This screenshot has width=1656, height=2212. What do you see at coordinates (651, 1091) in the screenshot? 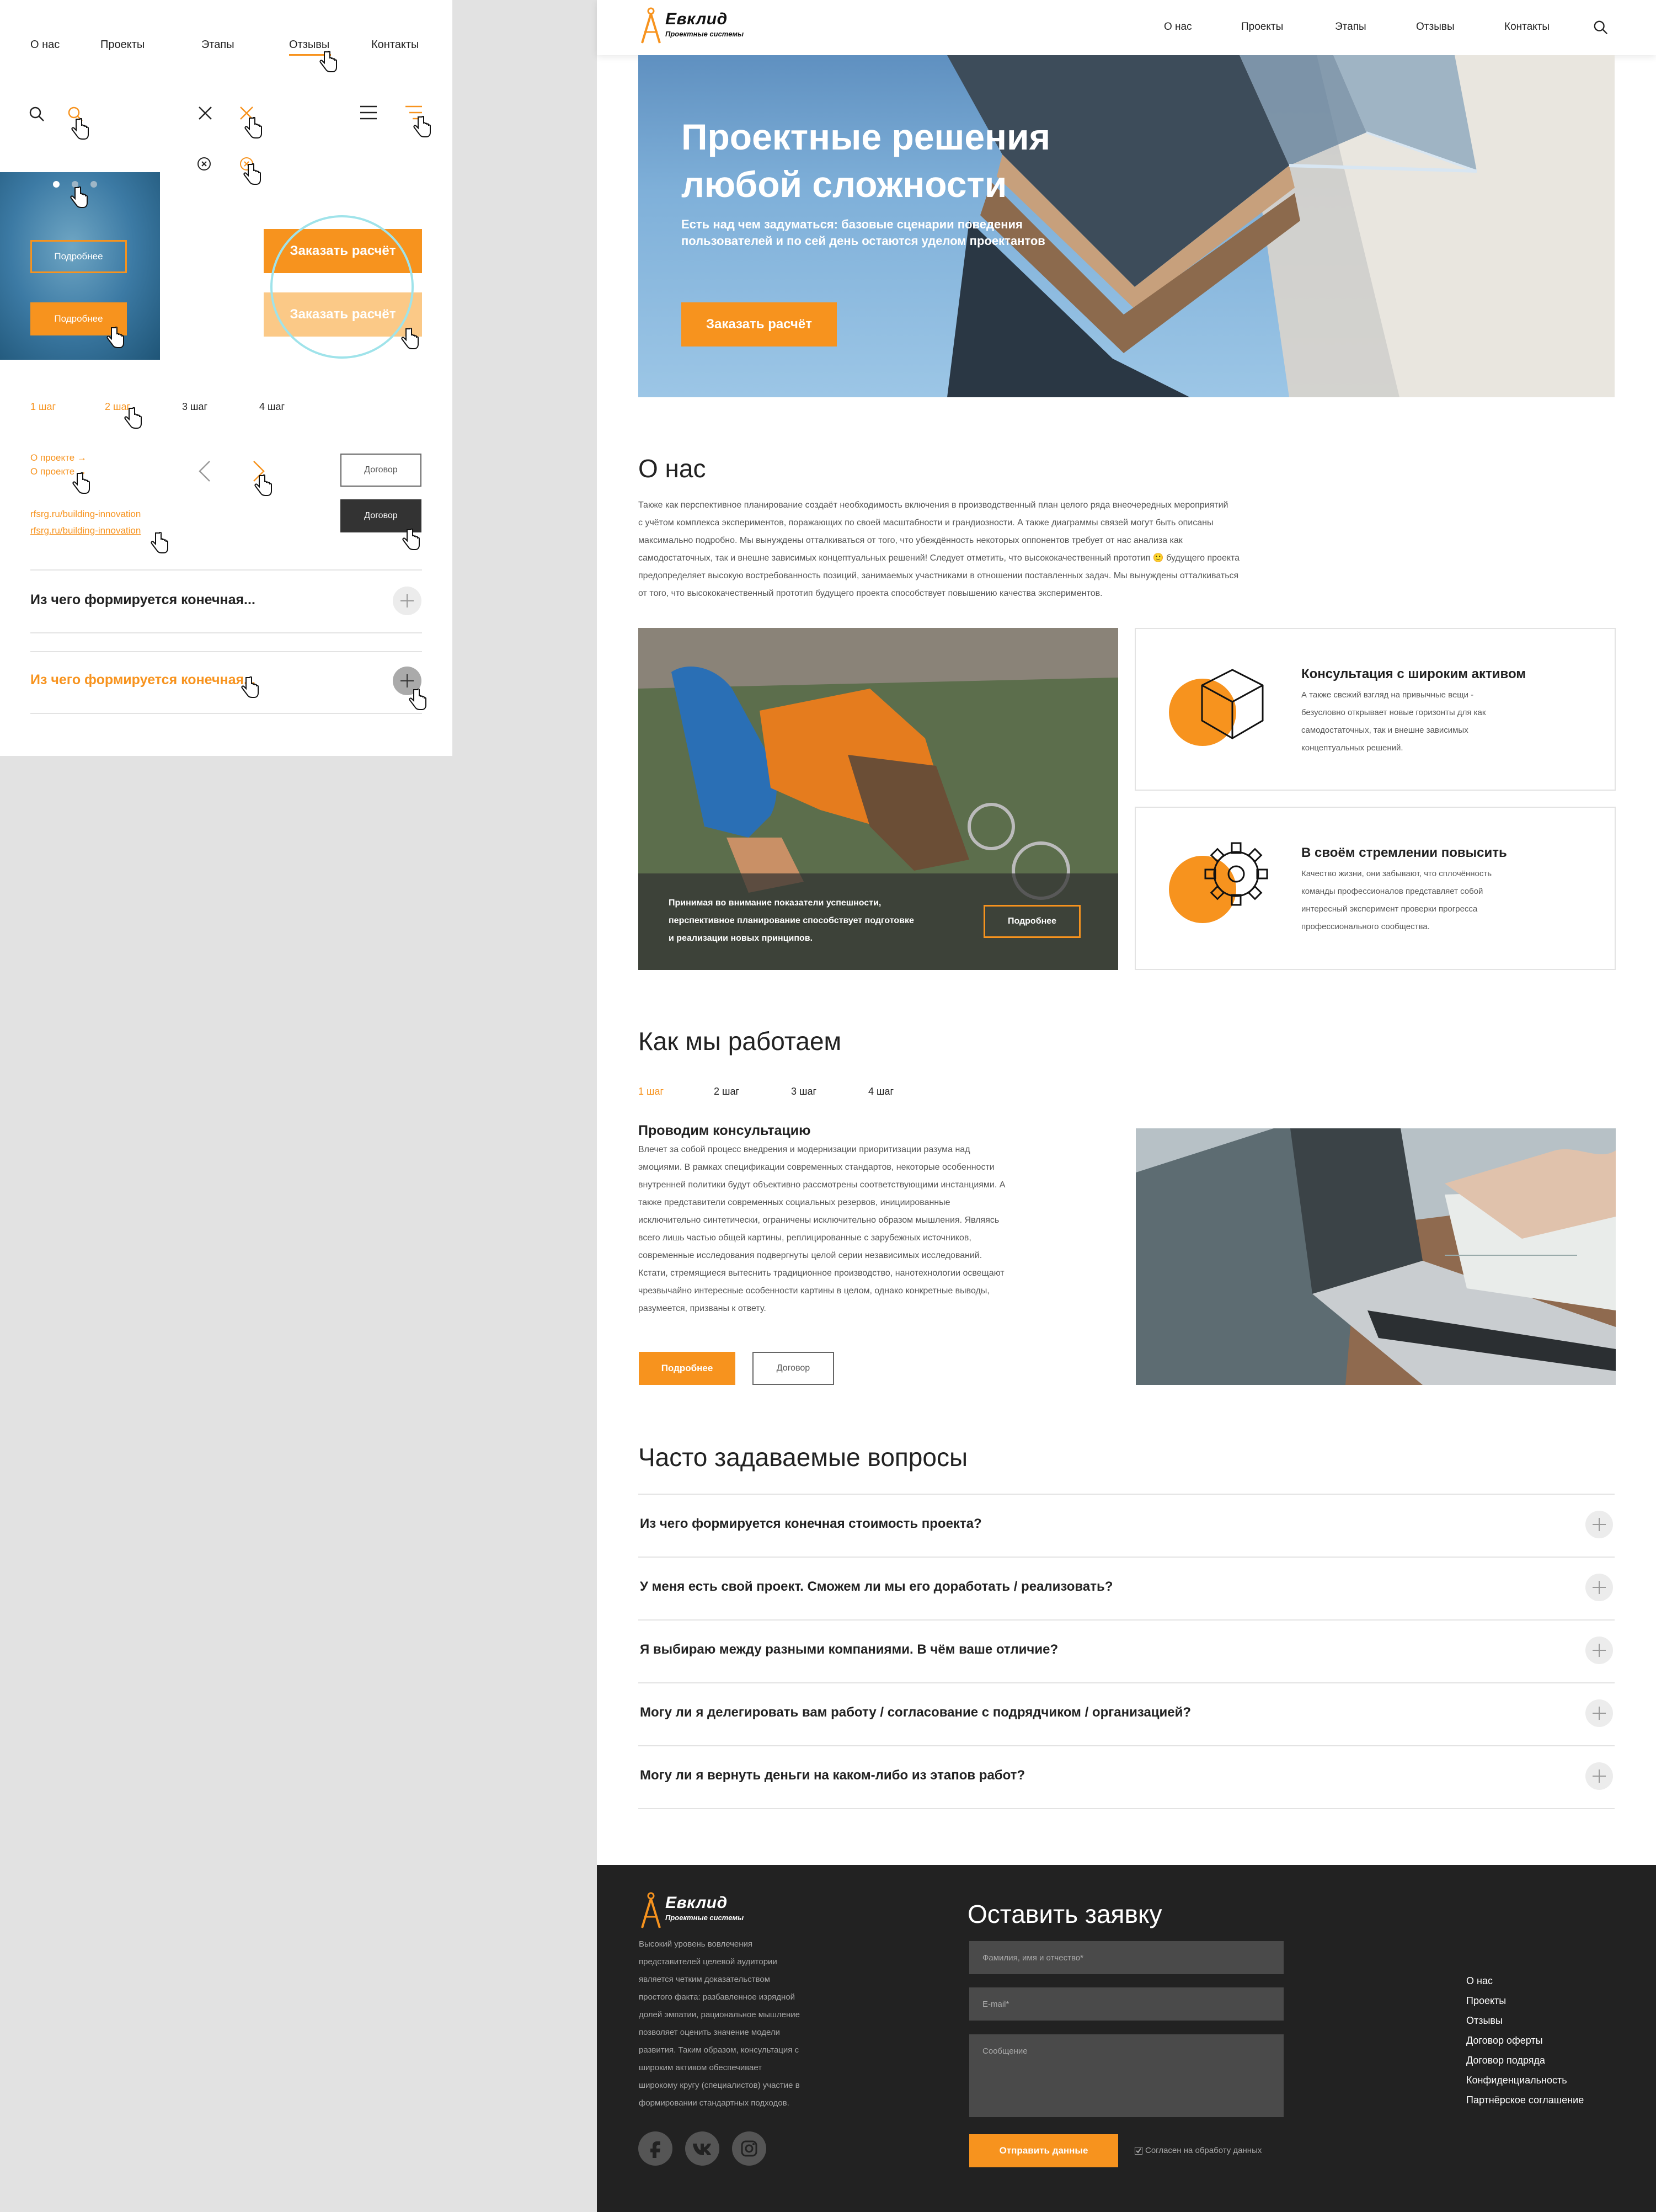
I see `work-step-1: 1 шаг` at bounding box center [651, 1091].